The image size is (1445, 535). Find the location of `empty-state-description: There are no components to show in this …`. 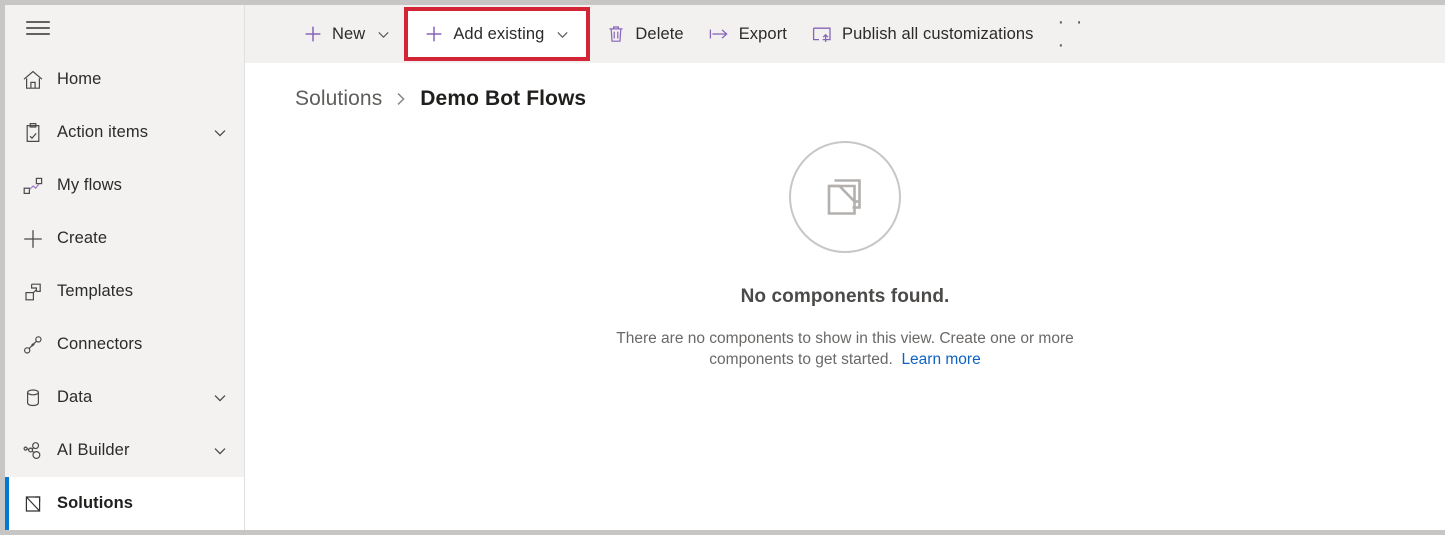

empty-state-description: There are no components to show in this … is located at coordinates (845, 349).